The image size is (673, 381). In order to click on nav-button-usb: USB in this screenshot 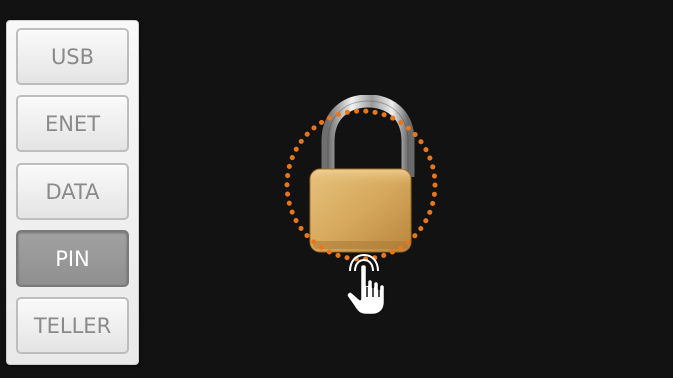, I will do `click(72, 56)`.